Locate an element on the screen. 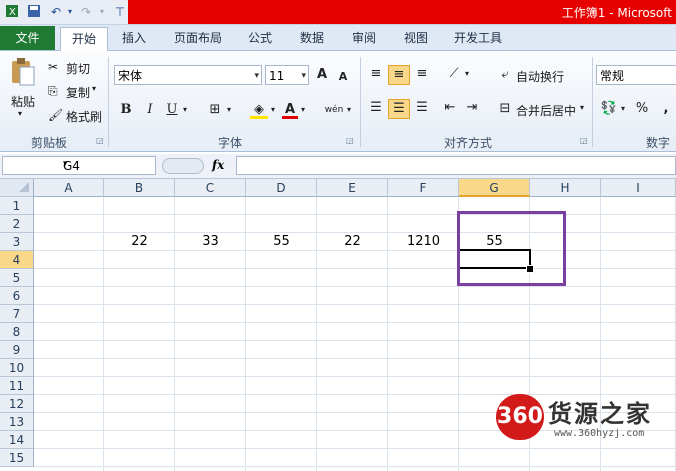  column-header-F: F is located at coordinates (423, 188).